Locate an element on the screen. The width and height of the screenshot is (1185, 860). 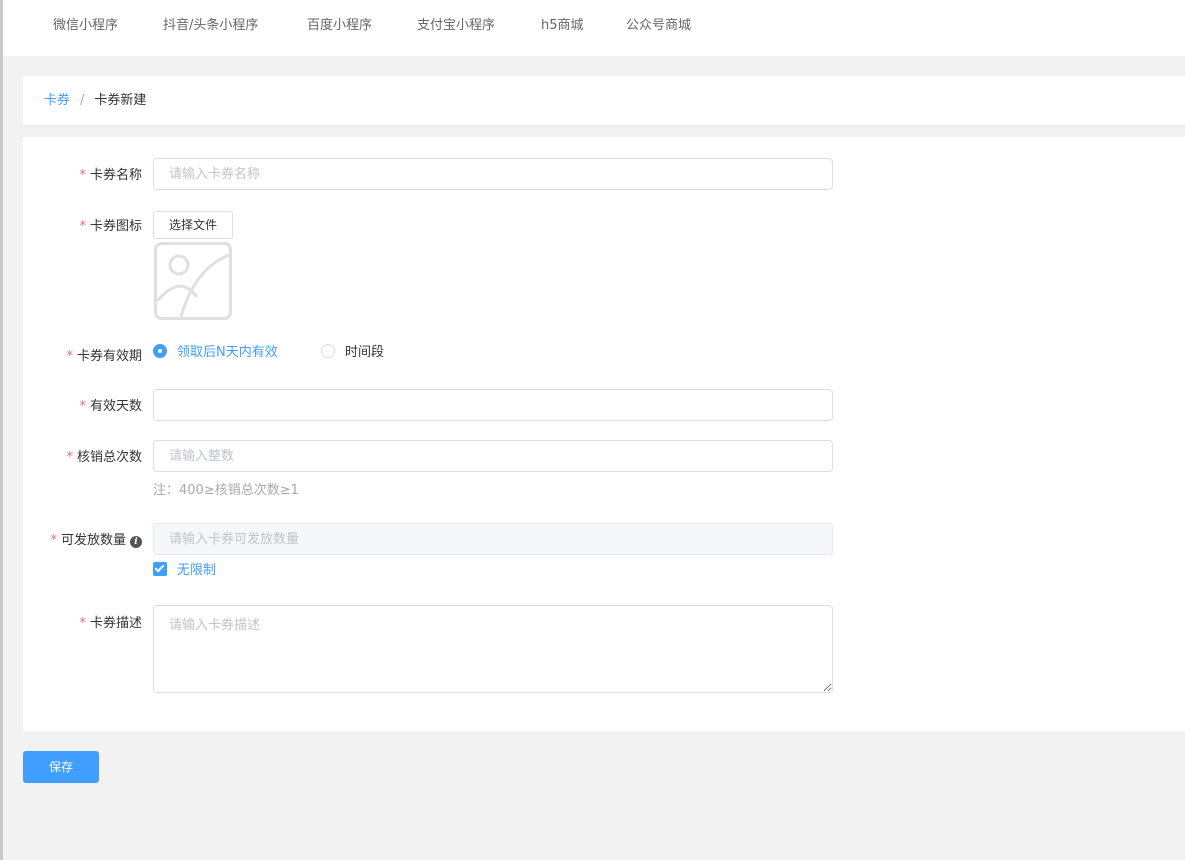
window-left-border is located at coordinates (1, 430).